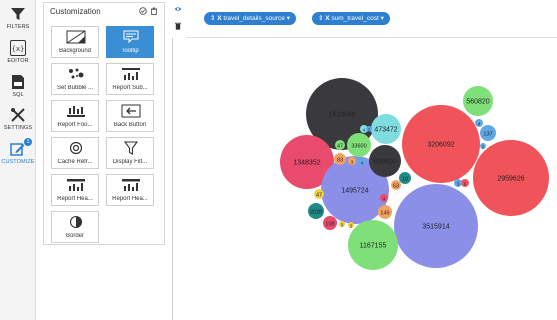 The image size is (557, 320). I want to click on tooltip-icon, so click(131, 37).